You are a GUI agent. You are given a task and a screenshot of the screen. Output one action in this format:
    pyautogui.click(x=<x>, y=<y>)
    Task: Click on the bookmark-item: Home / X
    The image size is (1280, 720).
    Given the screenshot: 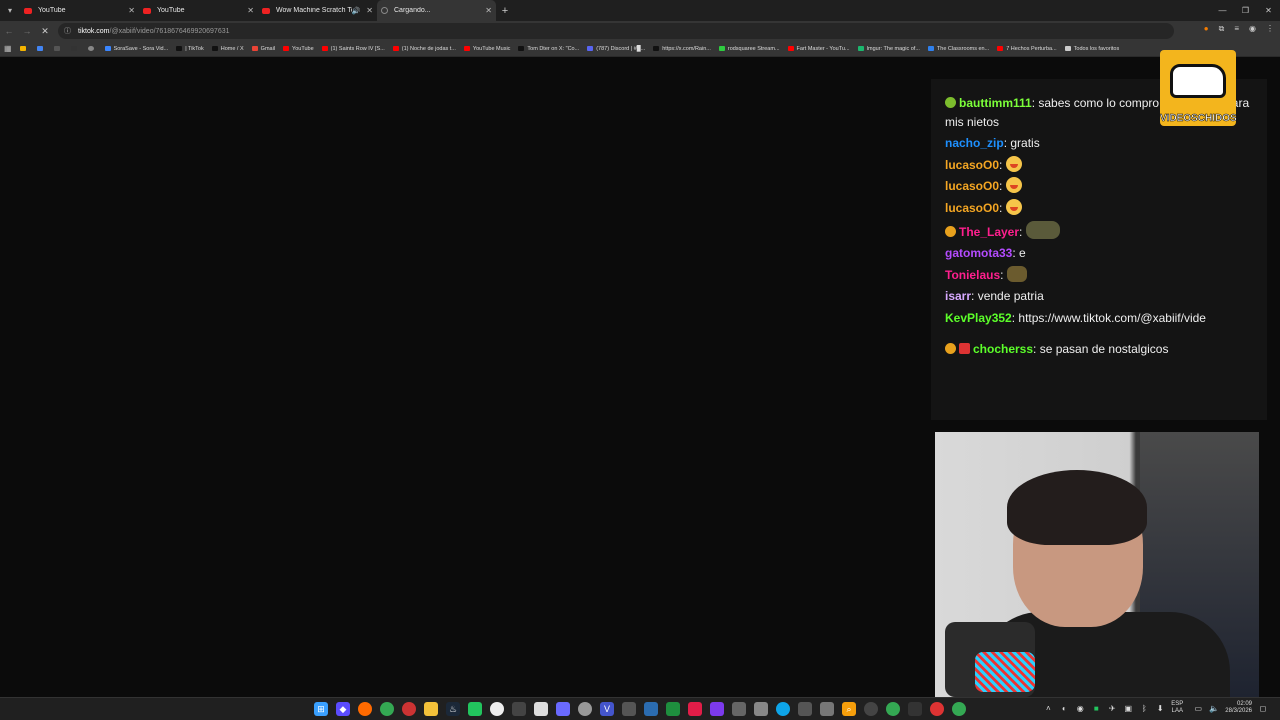 What is the action you would take?
    pyautogui.click(x=227, y=49)
    